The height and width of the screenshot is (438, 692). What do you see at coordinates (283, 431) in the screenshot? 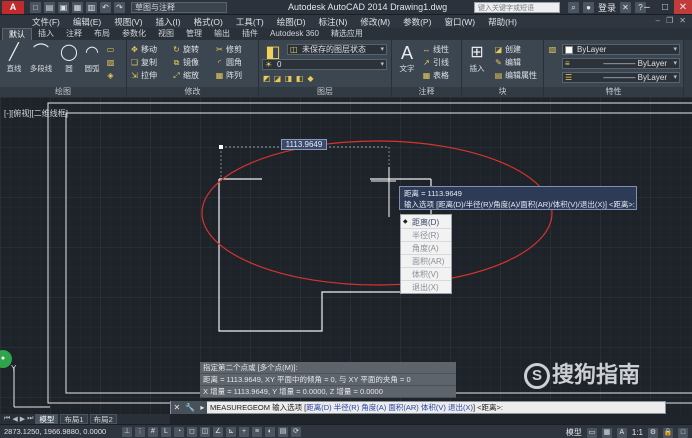
I see `quick-properties-icon: ▤` at bounding box center [283, 431].